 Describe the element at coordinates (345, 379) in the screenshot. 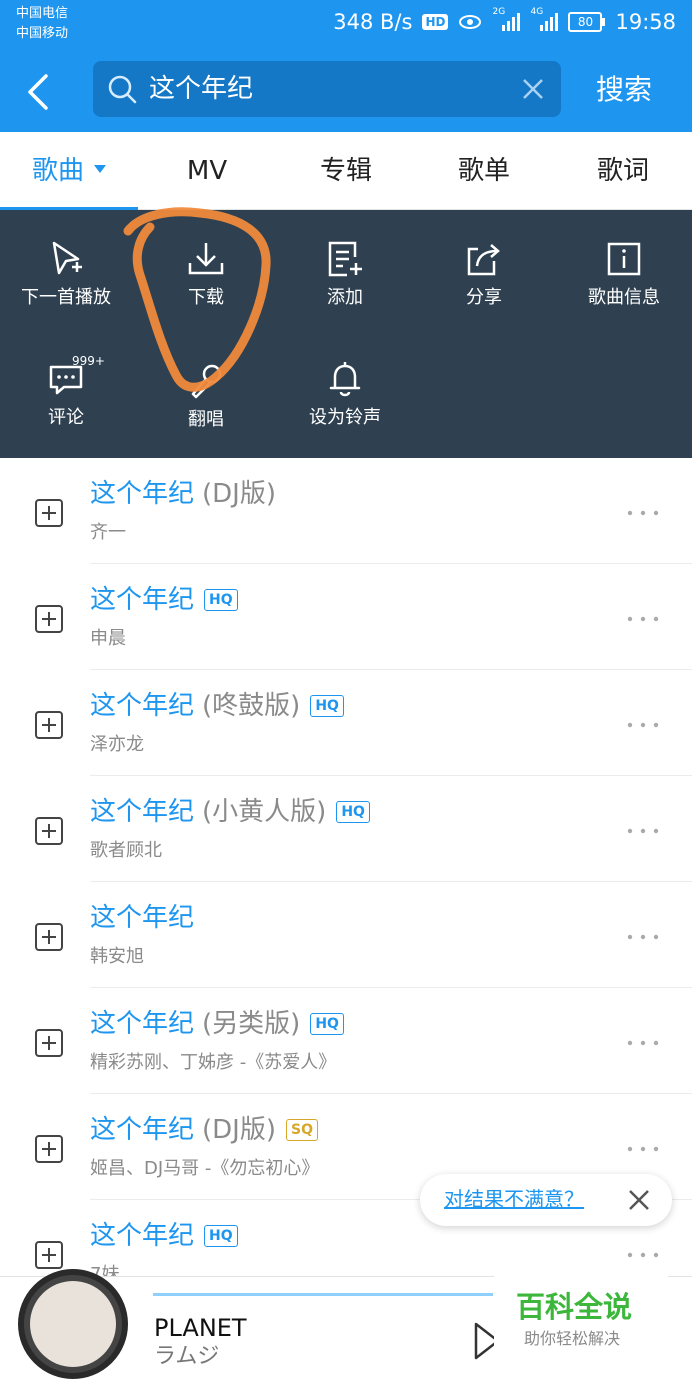

I see `bell-icon` at that location.